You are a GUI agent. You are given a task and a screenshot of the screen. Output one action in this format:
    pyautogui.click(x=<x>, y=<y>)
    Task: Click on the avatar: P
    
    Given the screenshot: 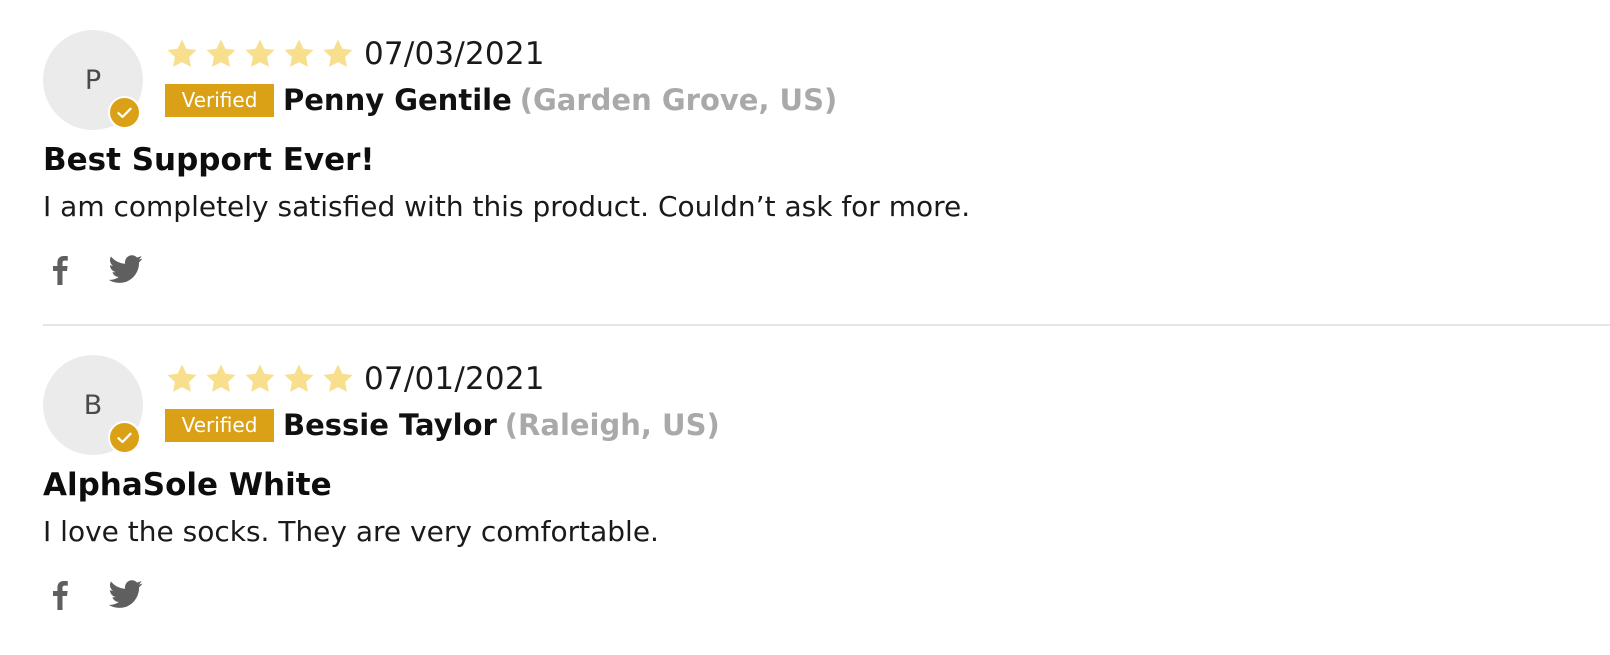 What is the action you would take?
    pyautogui.click(x=93, y=80)
    